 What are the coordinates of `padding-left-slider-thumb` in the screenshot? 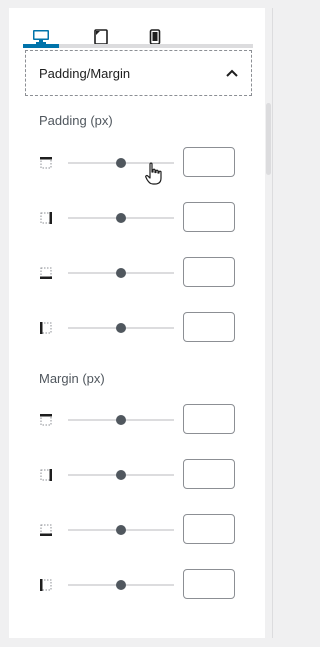 It's located at (121, 328).